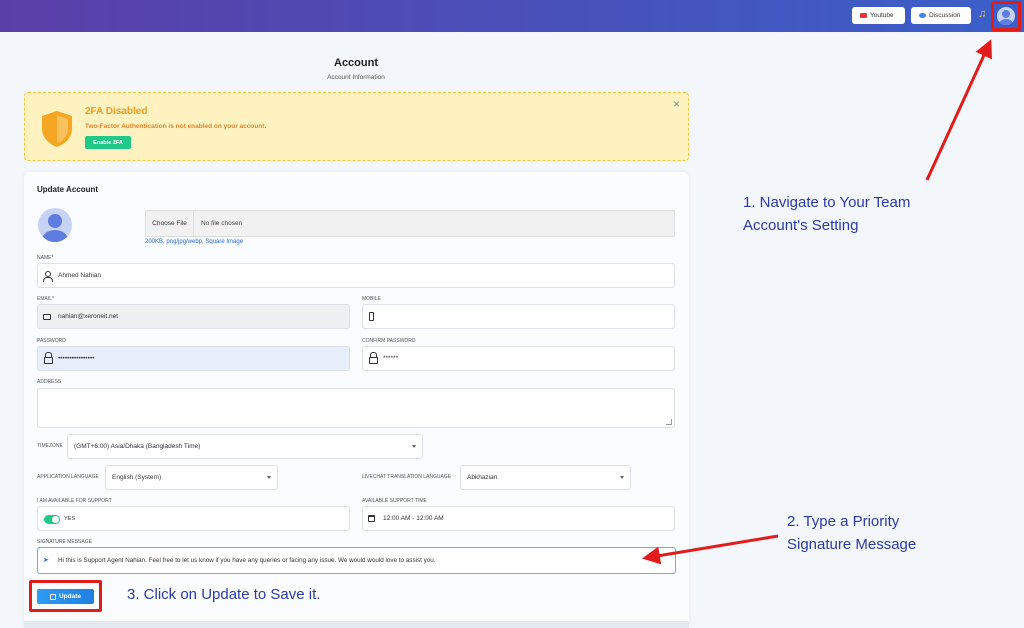 Image resolution: width=1024 pixels, height=628 pixels. What do you see at coordinates (79, 275) in the screenshot?
I see `name-value: Ahmed Nahian` at bounding box center [79, 275].